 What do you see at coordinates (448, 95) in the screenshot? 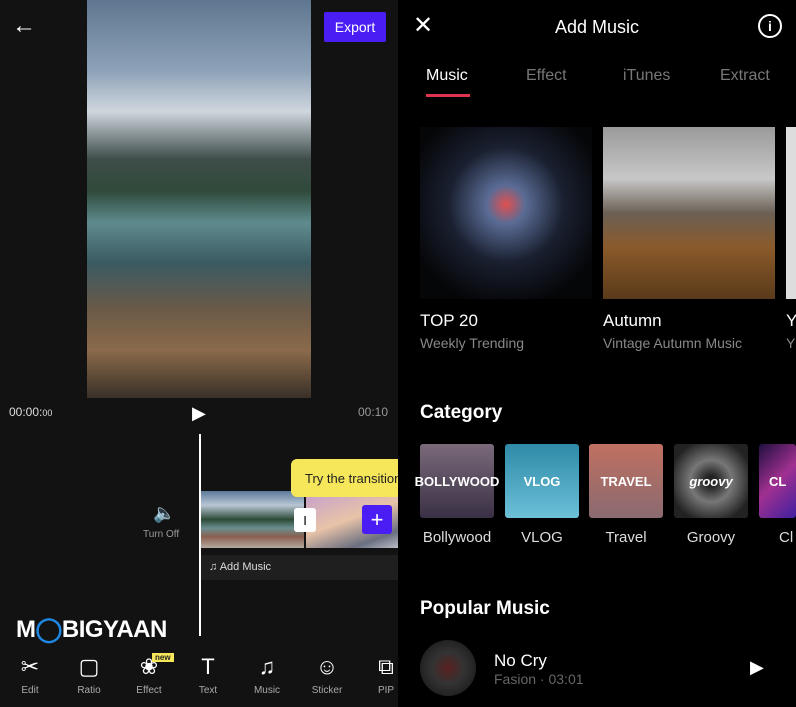
I see `active-tab-indicator` at bounding box center [448, 95].